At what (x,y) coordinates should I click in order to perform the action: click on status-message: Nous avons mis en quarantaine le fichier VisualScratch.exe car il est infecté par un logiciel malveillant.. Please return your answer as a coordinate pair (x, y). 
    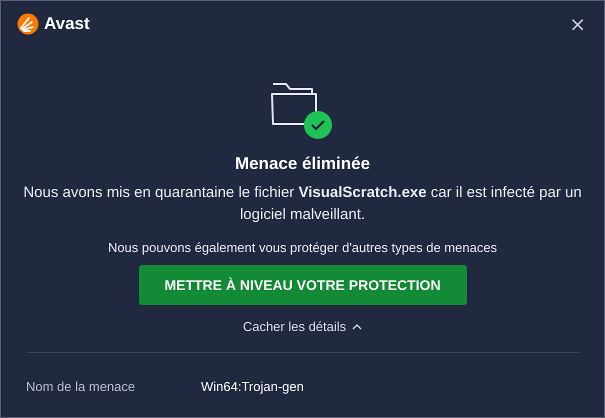
    Looking at the image, I should click on (302, 204).